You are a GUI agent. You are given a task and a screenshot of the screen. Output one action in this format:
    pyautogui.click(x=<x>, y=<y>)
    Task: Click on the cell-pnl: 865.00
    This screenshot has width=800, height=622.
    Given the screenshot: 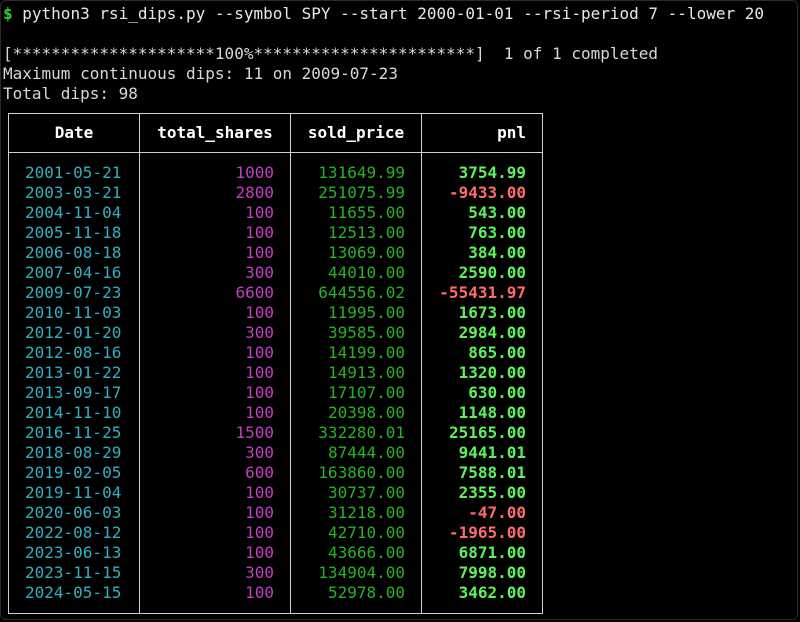 What is the action you would take?
    pyautogui.click(x=482, y=353)
    